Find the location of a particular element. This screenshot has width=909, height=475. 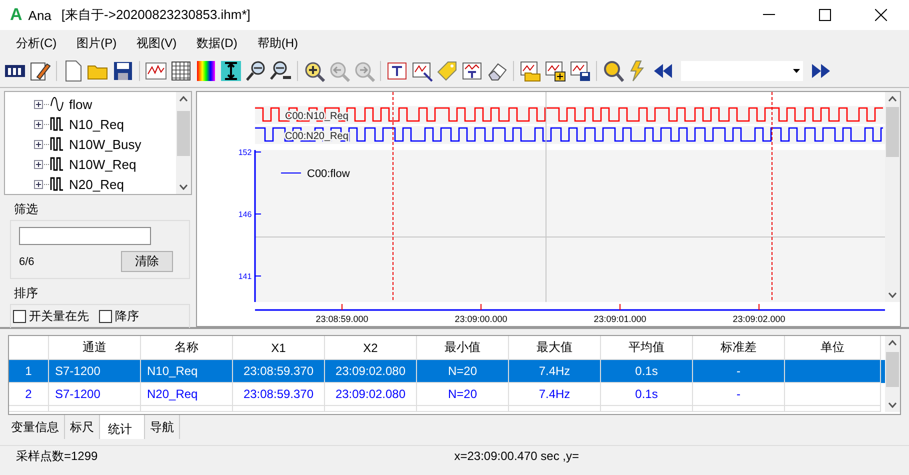

menu-item: 帮助(H) is located at coordinates (277, 43).